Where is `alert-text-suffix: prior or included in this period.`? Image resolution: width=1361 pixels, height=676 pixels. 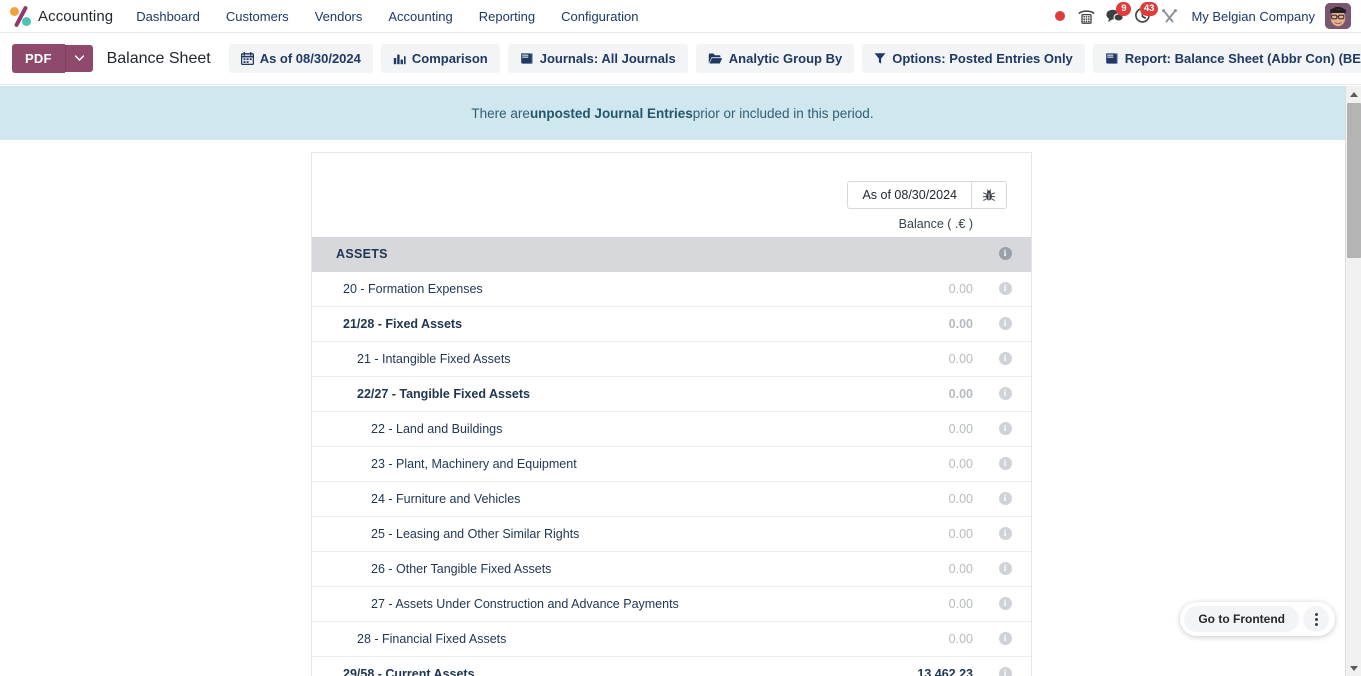 alert-text-suffix: prior or included in this period. is located at coordinates (783, 113).